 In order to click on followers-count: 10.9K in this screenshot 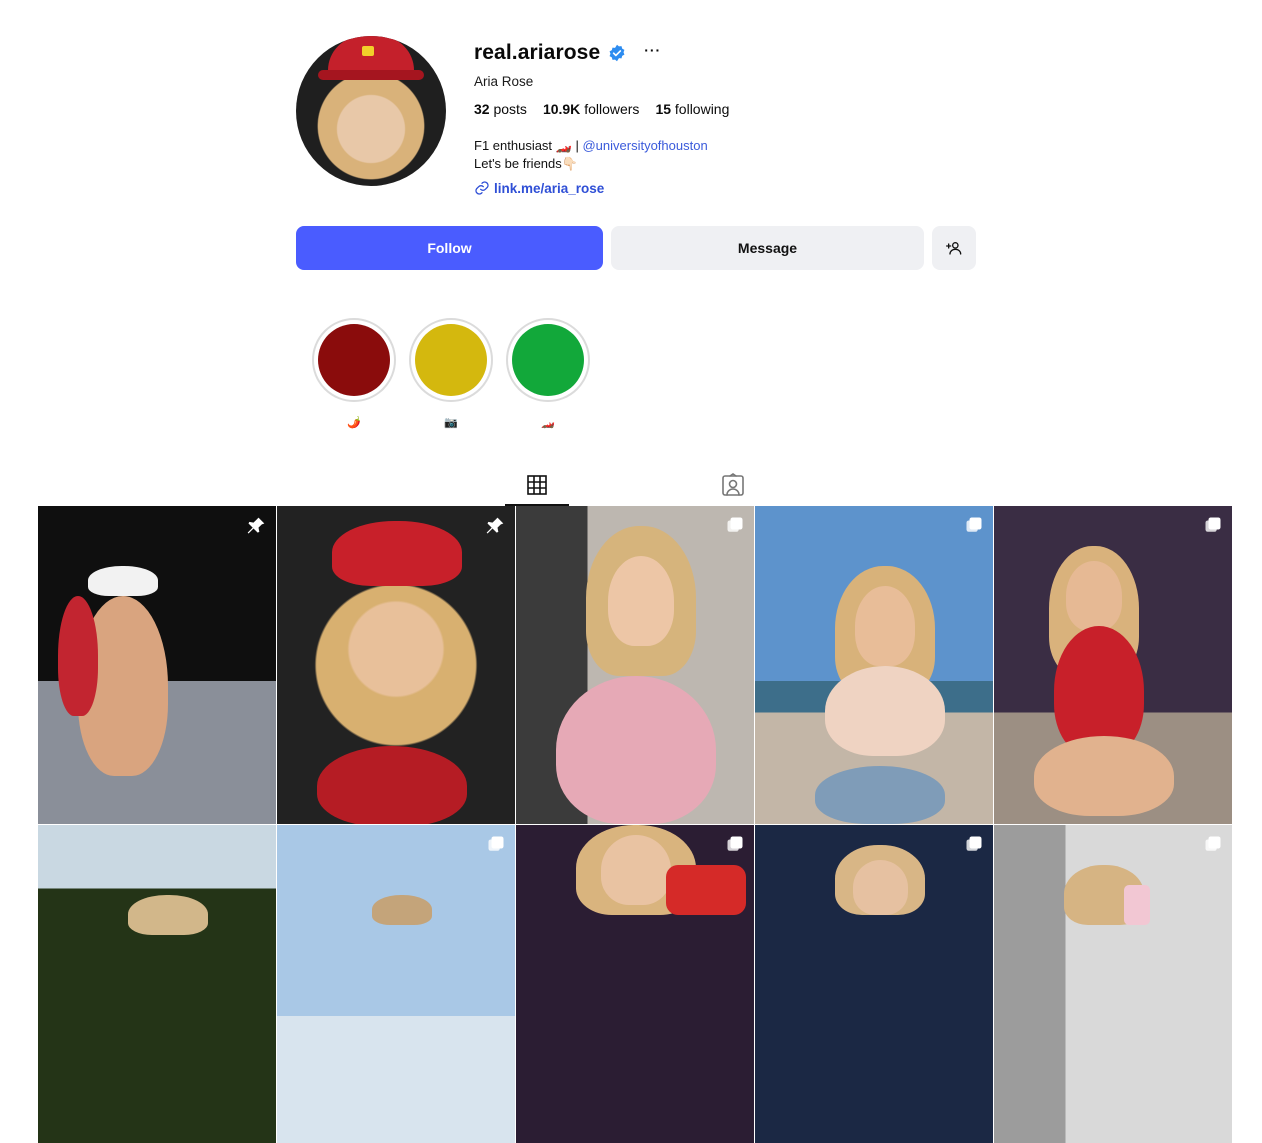, I will do `click(561, 109)`.